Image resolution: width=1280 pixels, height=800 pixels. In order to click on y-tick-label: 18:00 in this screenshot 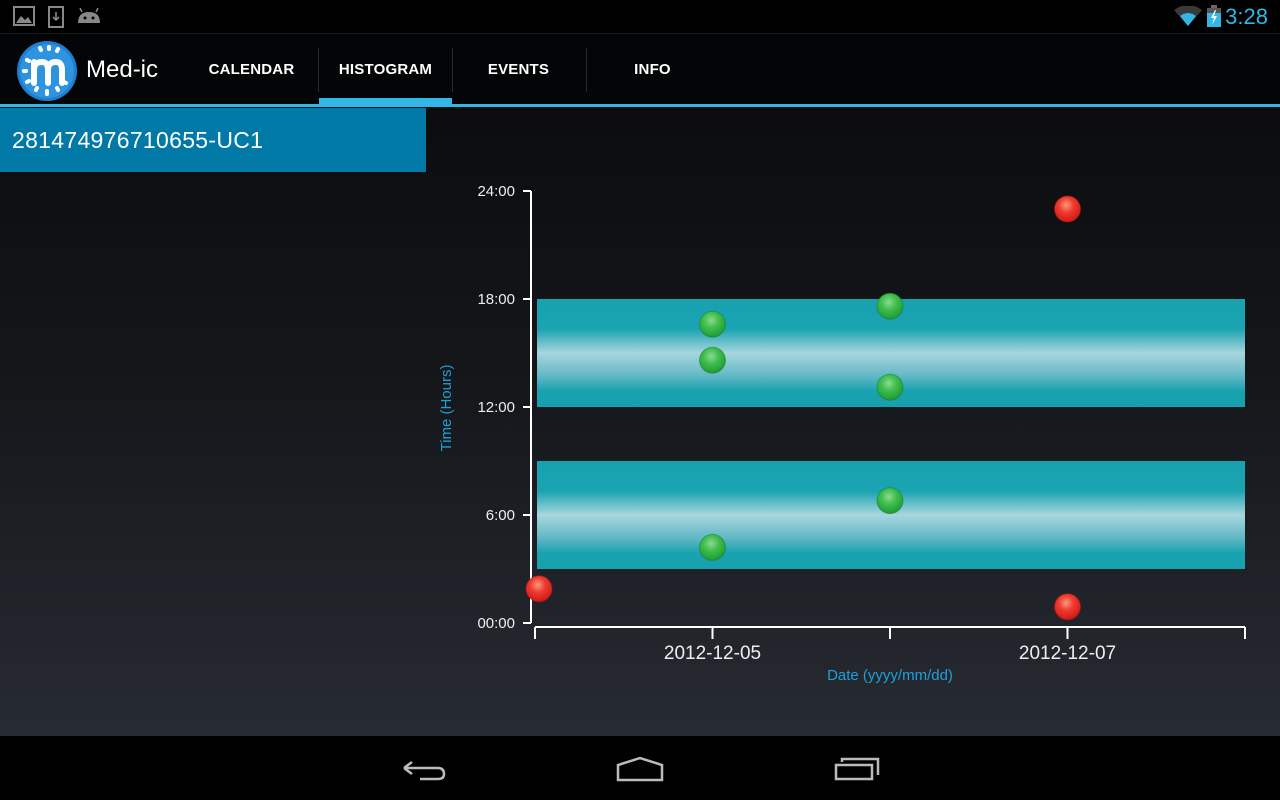, I will do `click(496, 299)`.